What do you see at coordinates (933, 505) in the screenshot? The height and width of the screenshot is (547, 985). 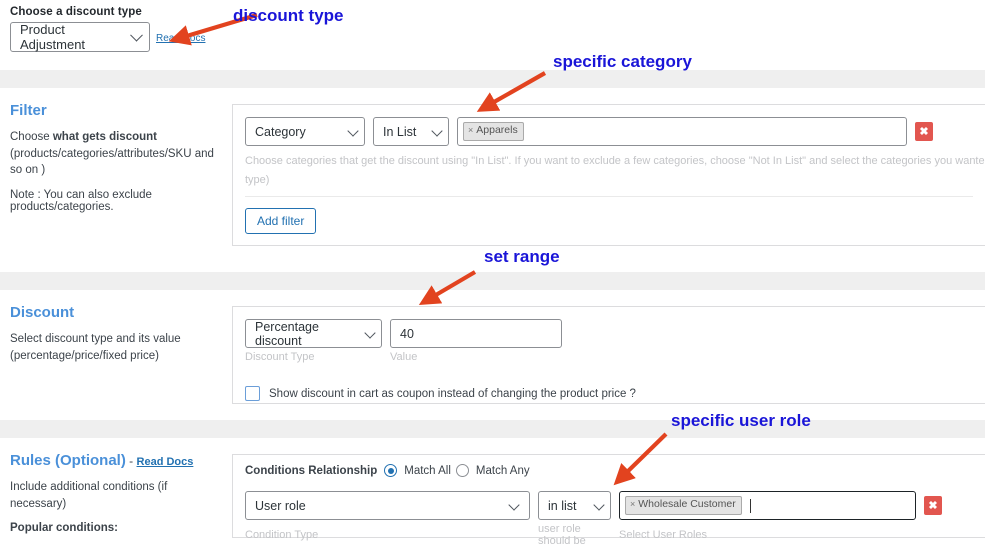 I see `condition-delete-button: ✖` at bounding box center [933, 505].